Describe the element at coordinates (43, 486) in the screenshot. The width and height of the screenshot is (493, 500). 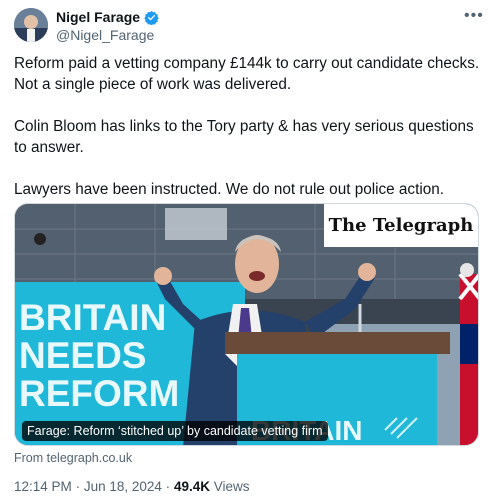
I see `tweet-time: 12:14 PM` at that location.